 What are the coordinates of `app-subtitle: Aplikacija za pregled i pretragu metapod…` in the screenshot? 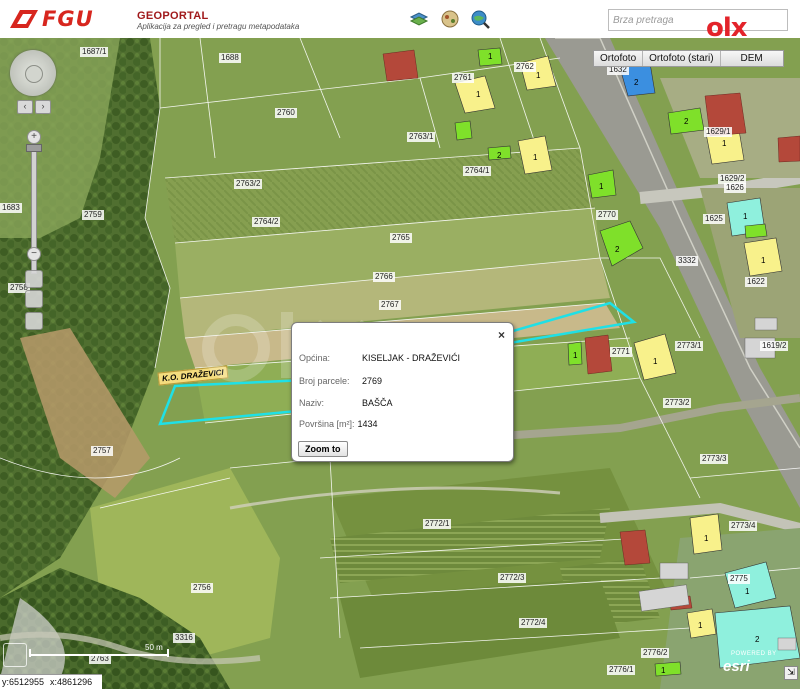 It's located at (218, 26).